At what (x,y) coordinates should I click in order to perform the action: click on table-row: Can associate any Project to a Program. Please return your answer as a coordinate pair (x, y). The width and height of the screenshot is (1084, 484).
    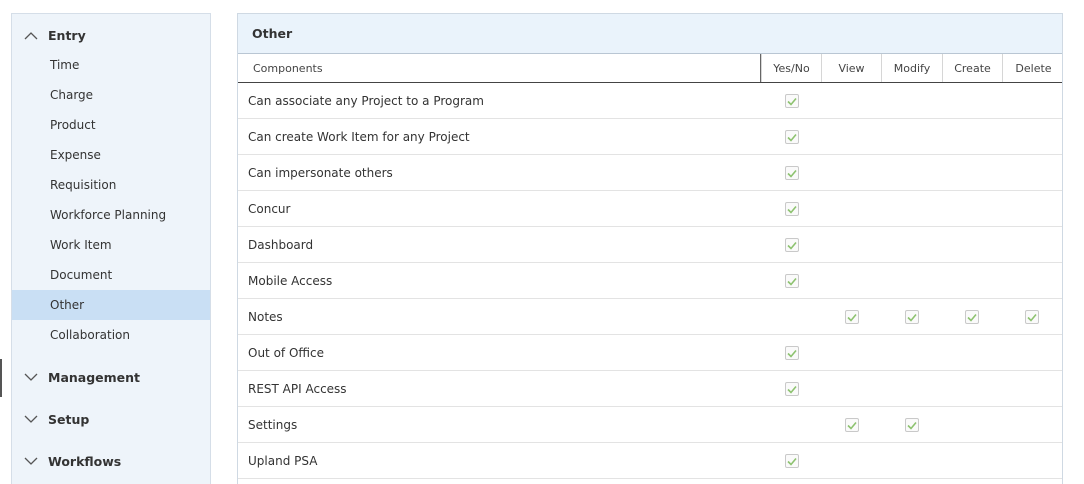
    Looking at the image, I should click on (650, 101).